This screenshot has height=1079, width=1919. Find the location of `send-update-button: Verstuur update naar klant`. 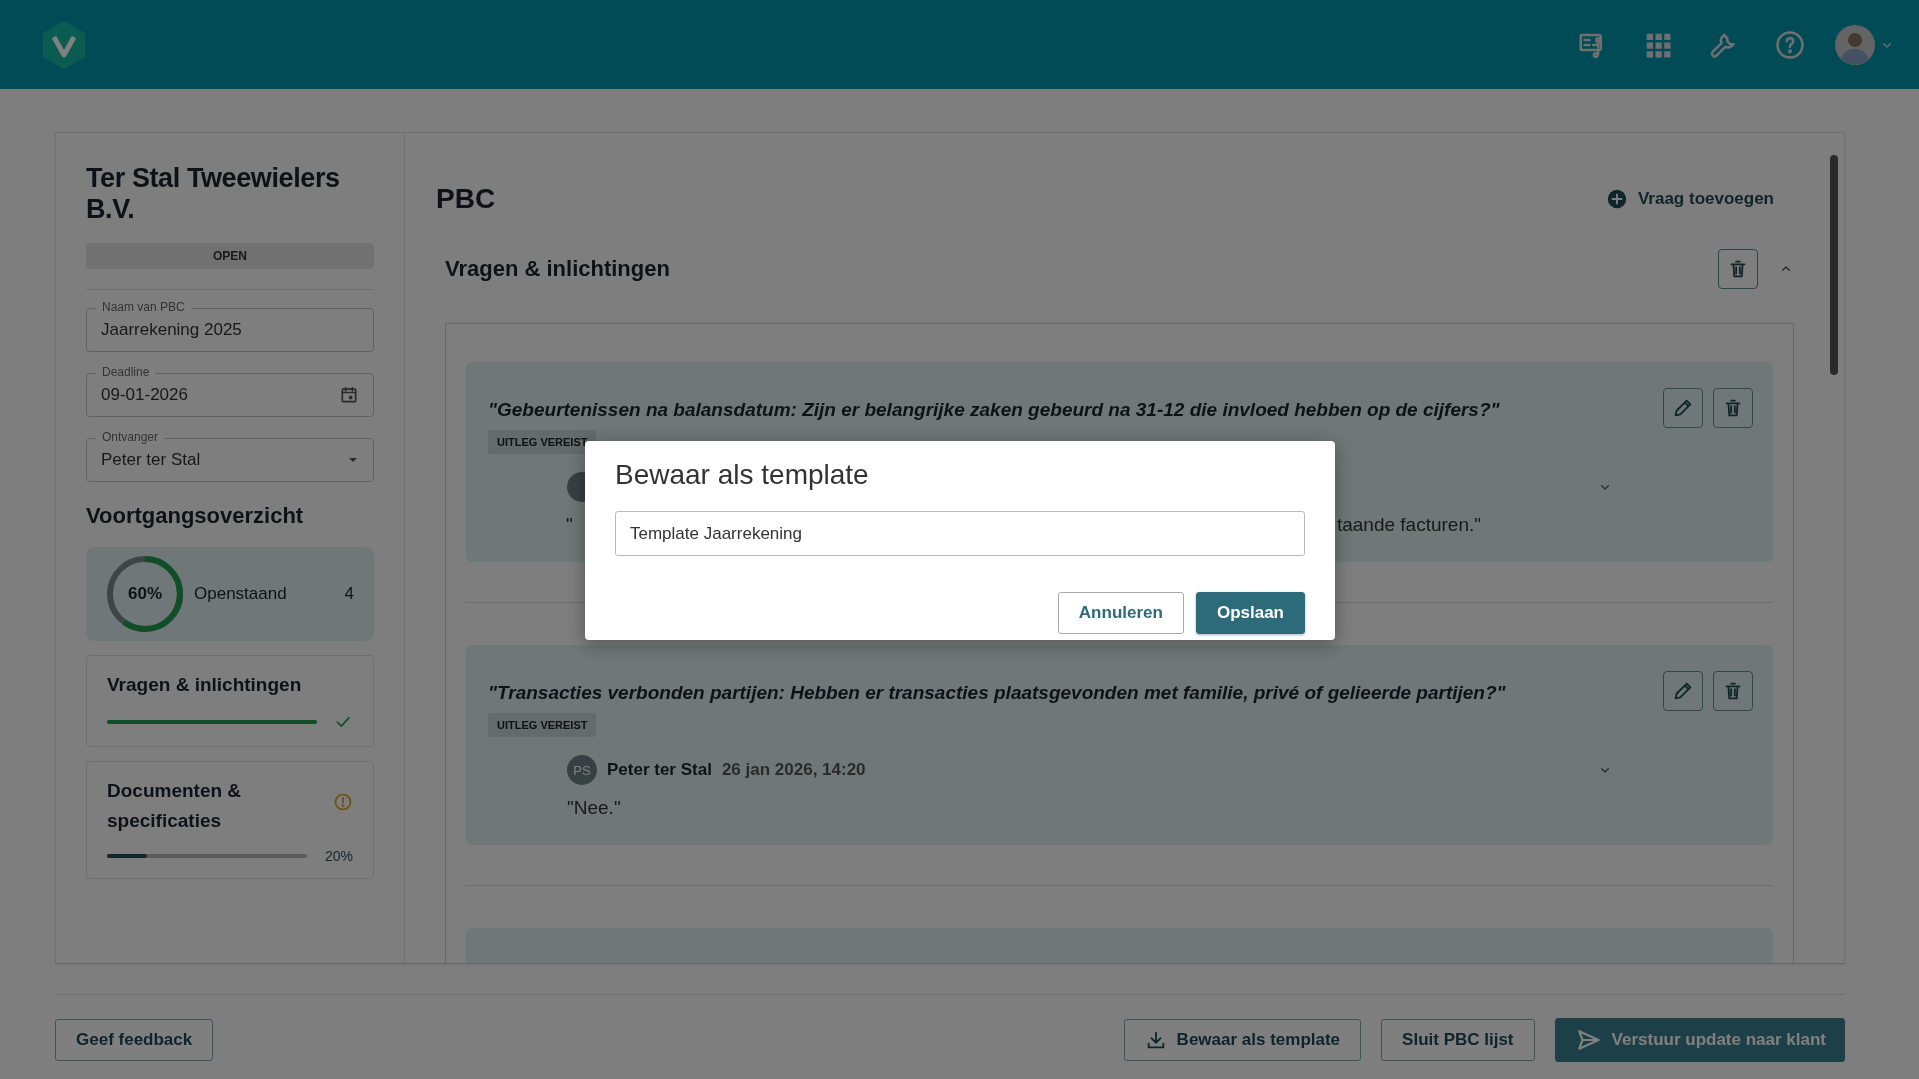

send-update-button: Verstuur update naar klant is located at coordinates (1699, 1039).